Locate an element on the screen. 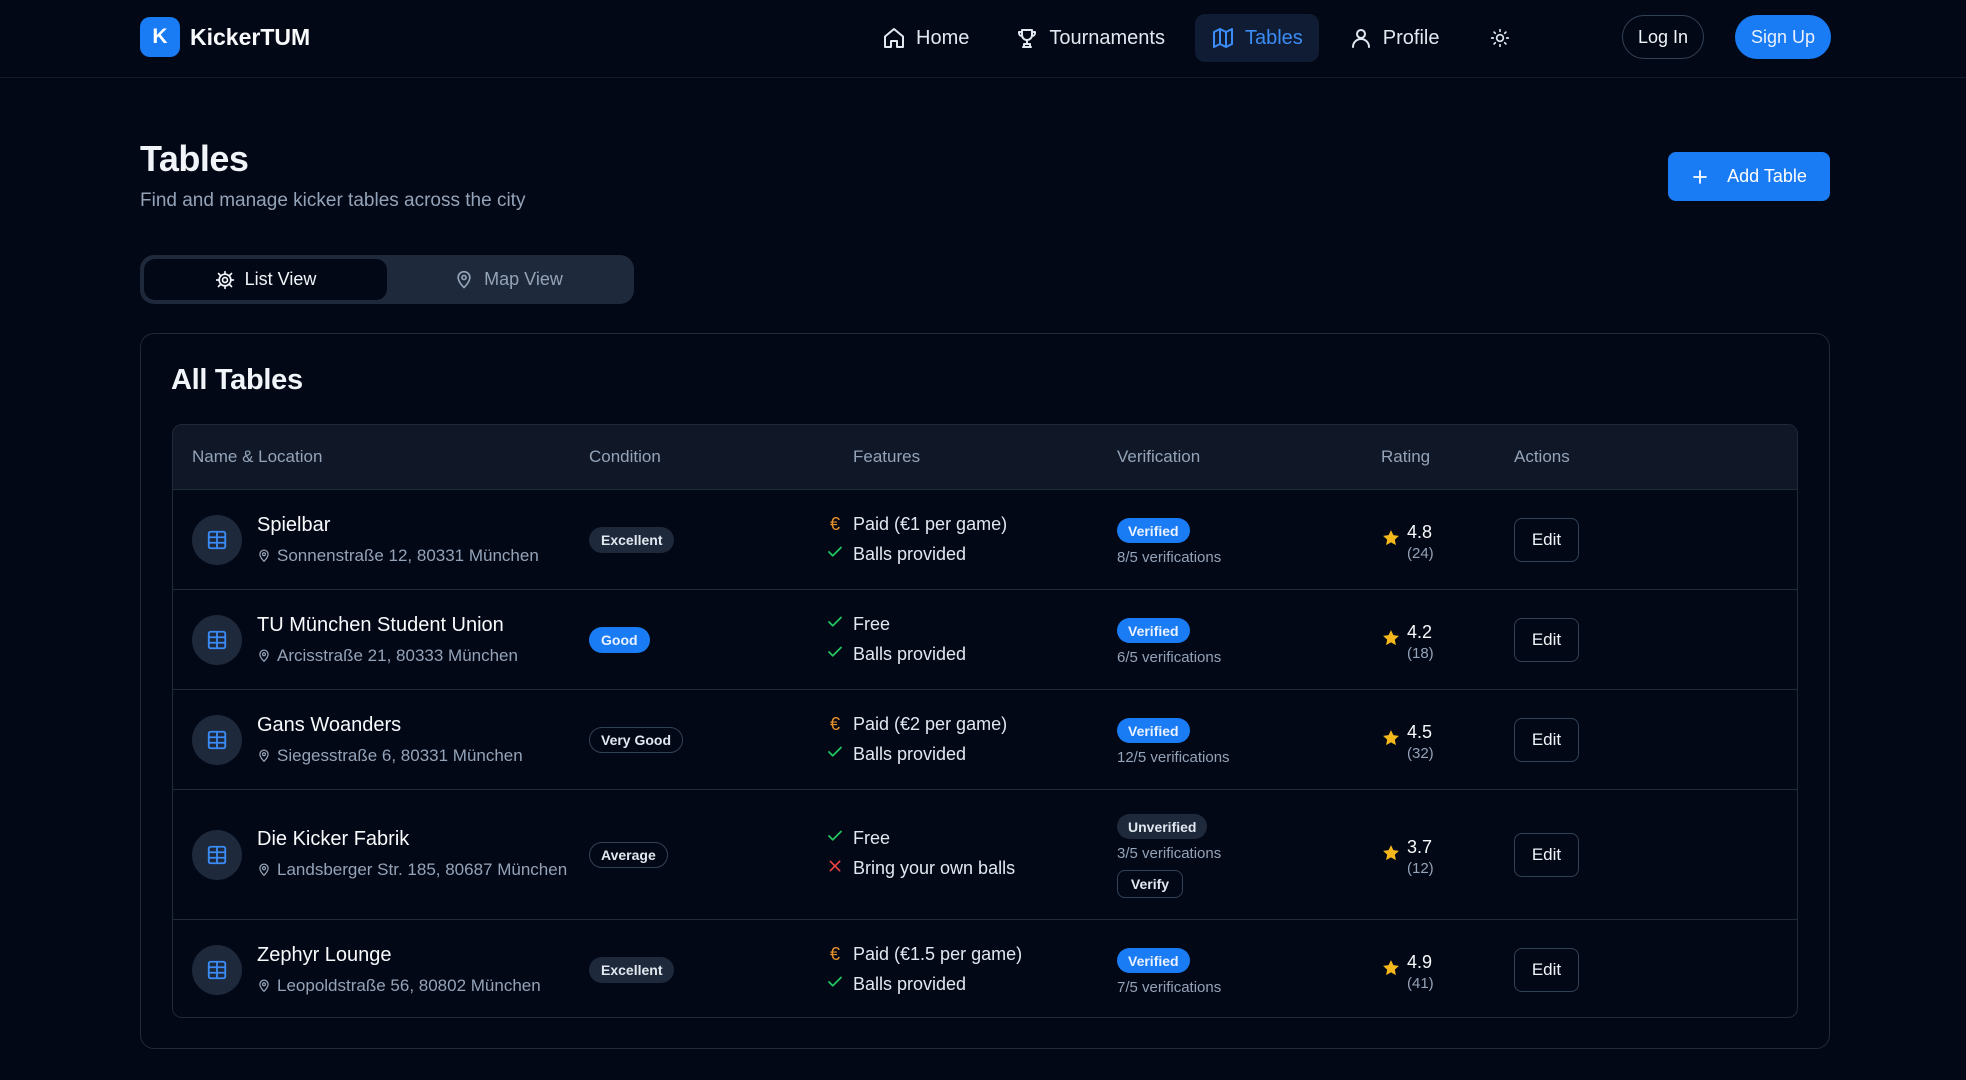  feature-text: Bring your own balls is located at coordinates (934, 868).